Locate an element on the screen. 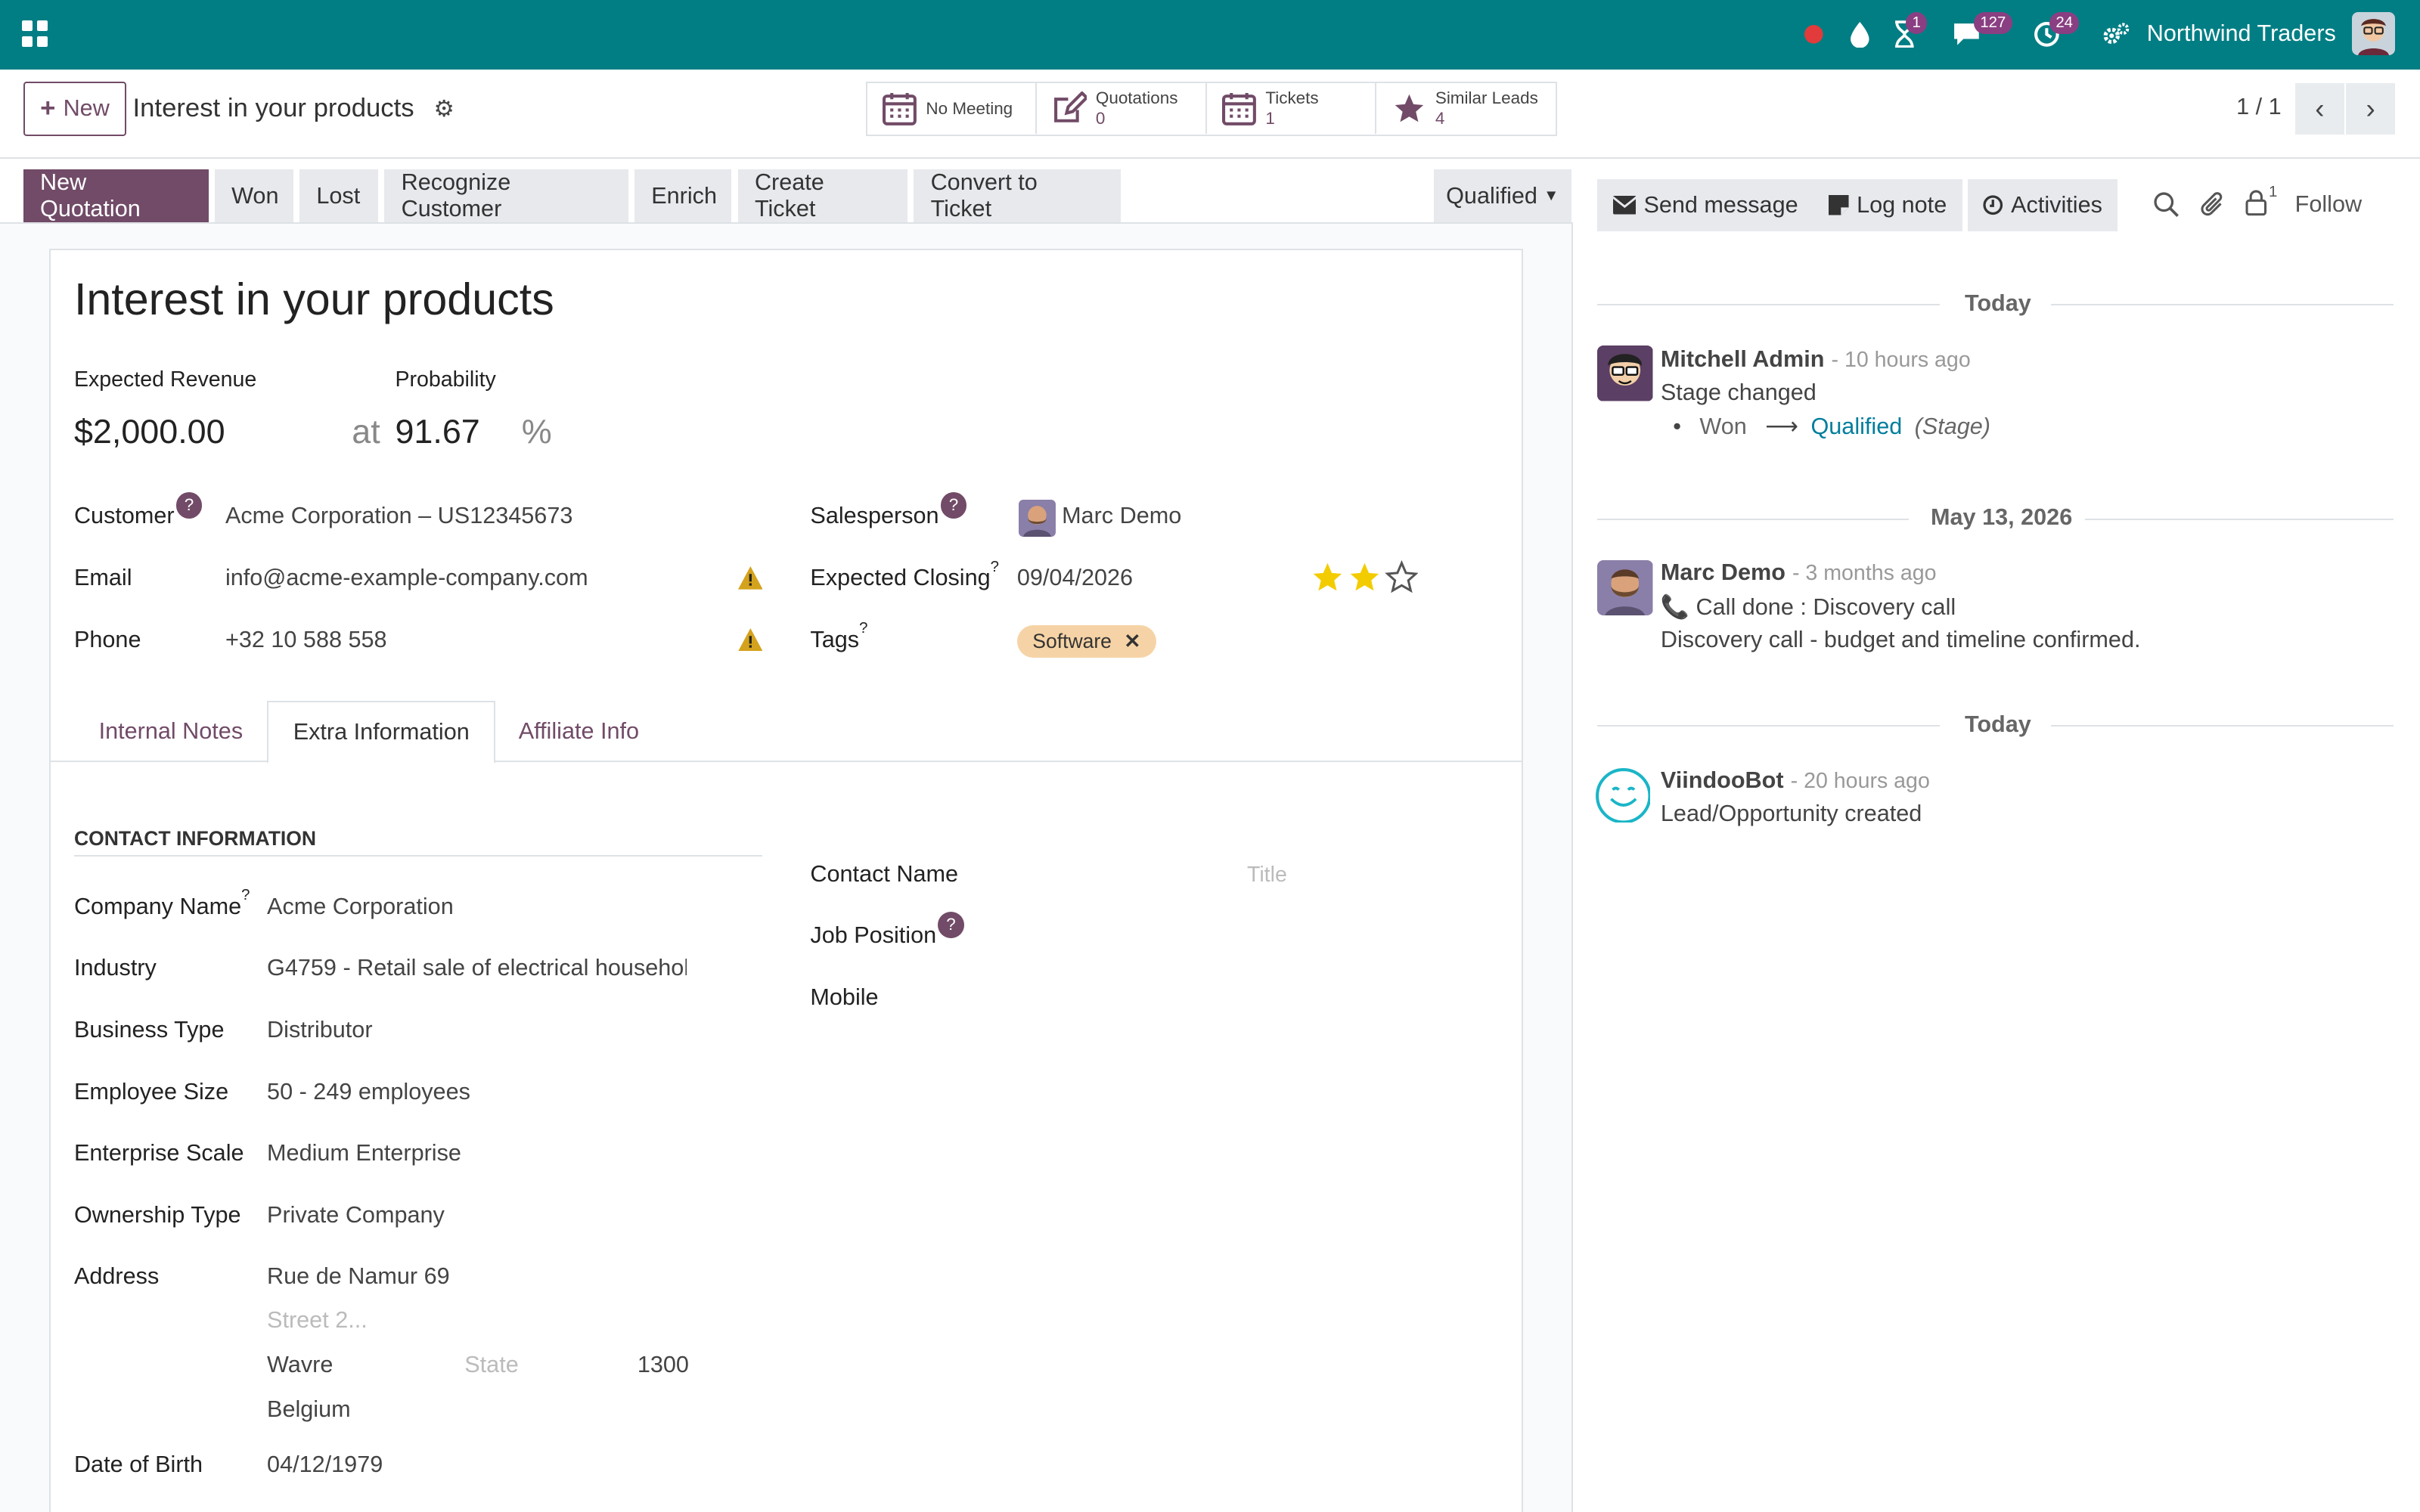  viindoobot-avatar is located at coordinates (1622, 795).